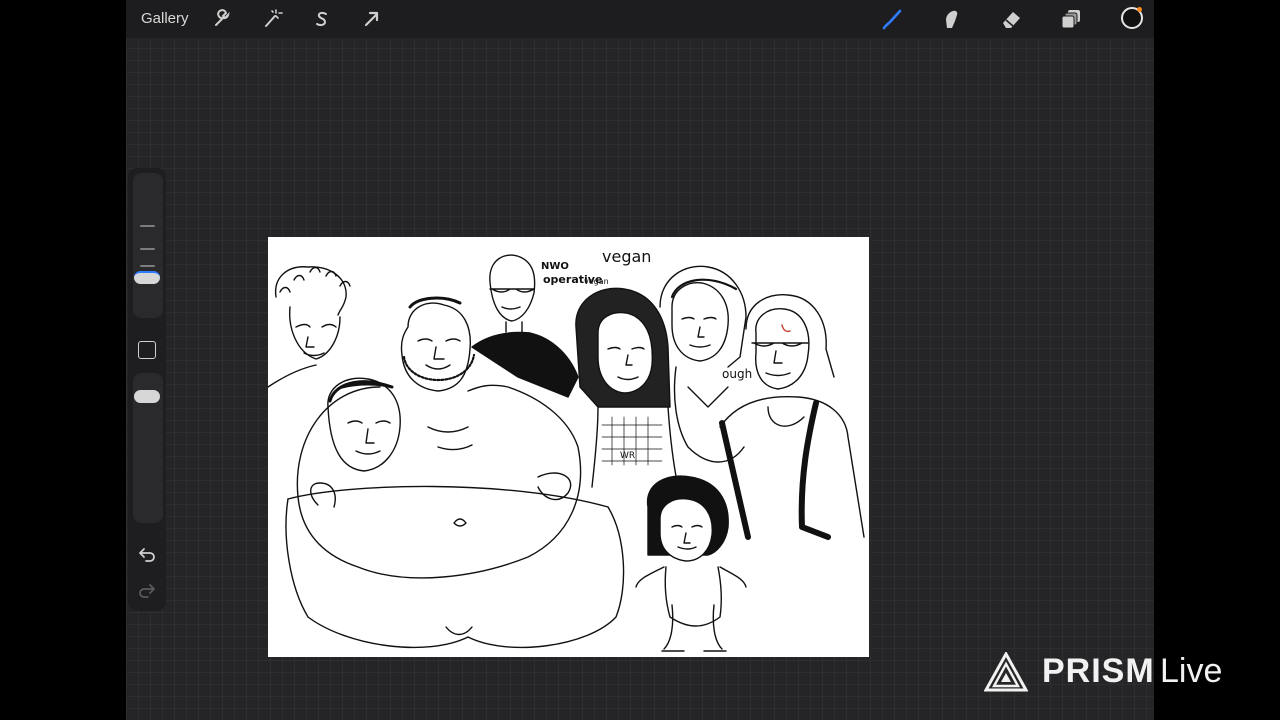 The width and height of the screenshot is (1280, 720). What do you see at coordinates (1072, 19) in the screenshot?
I see `layers-icon` at bounding box center [1072, 19].